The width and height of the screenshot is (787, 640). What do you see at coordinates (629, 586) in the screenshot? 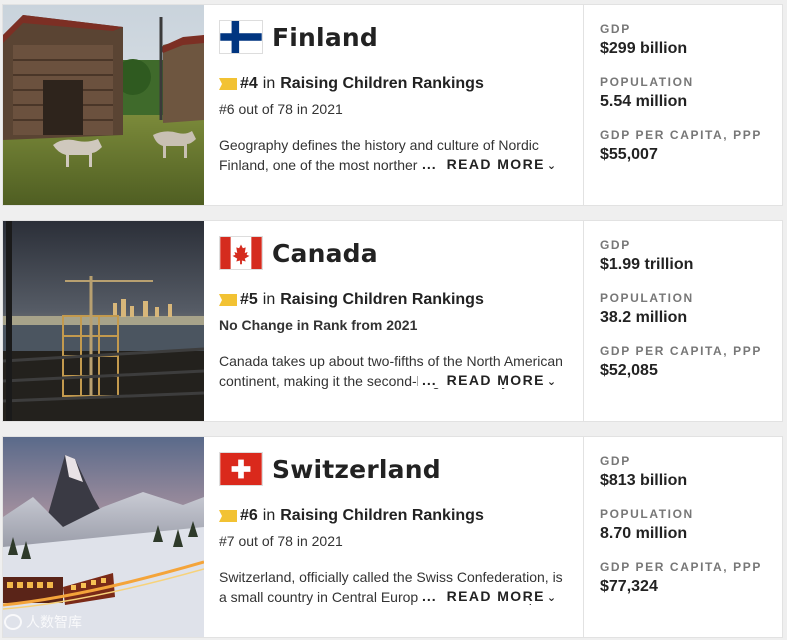
I see `gdp-per-capita-value: $77,324` at bounding box center [629, 586].